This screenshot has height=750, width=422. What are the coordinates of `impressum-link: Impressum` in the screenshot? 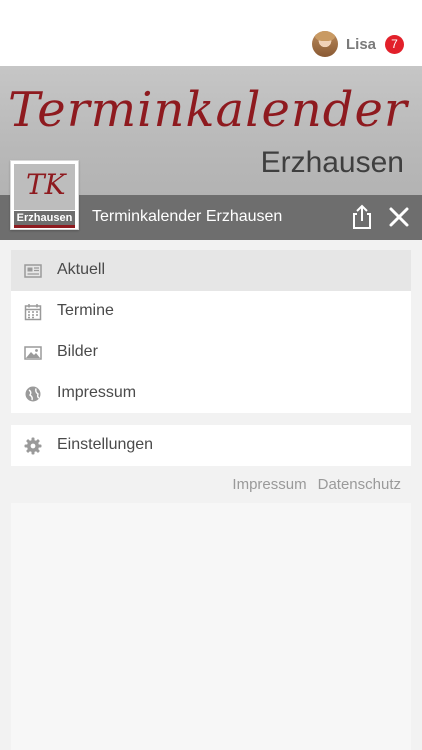 It's located at (269, 484).